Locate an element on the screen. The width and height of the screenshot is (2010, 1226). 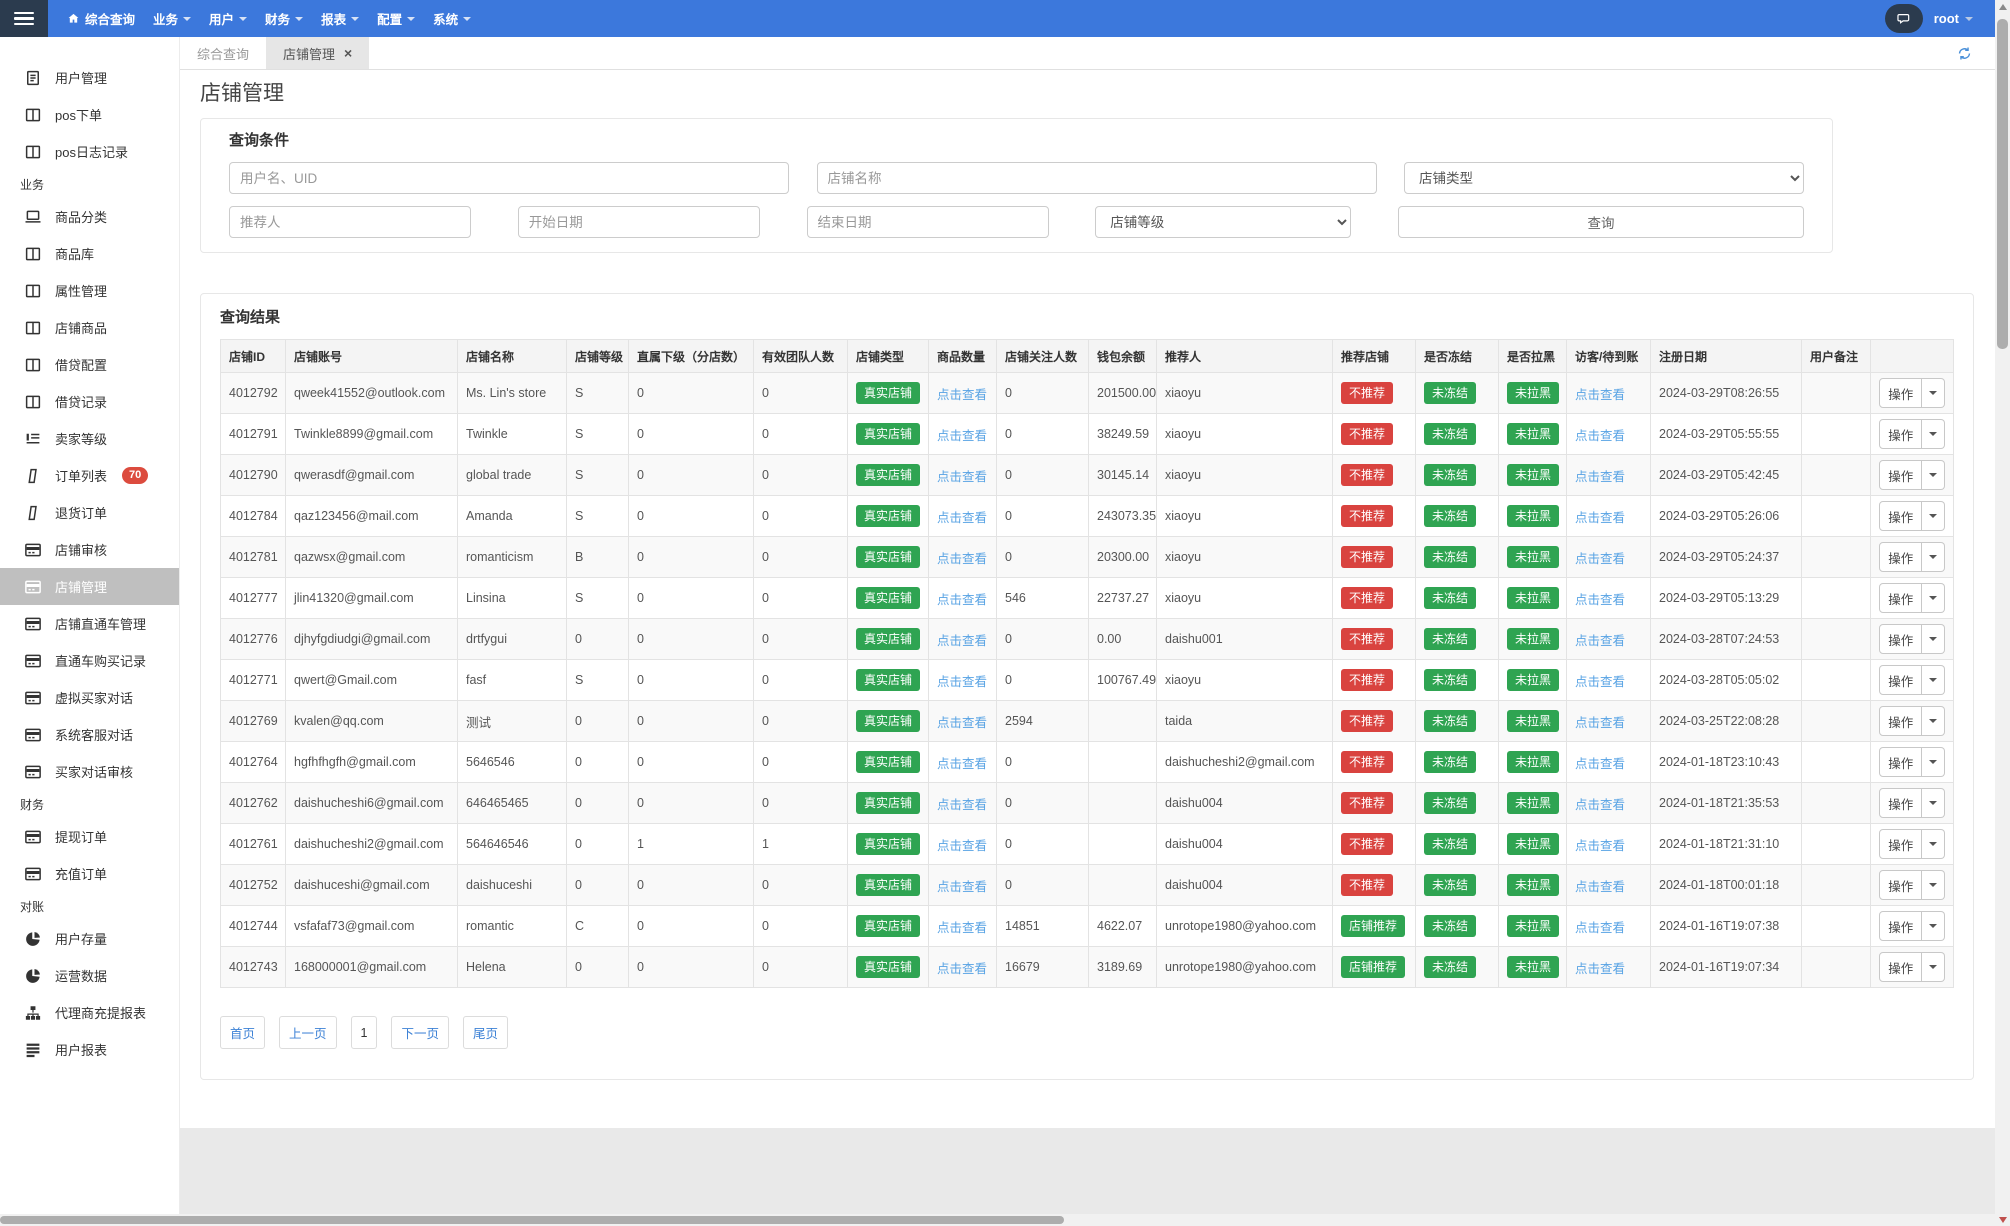
sidebar-item-withdraw-orders: 提现订单 is located at coordinates (89, 836).